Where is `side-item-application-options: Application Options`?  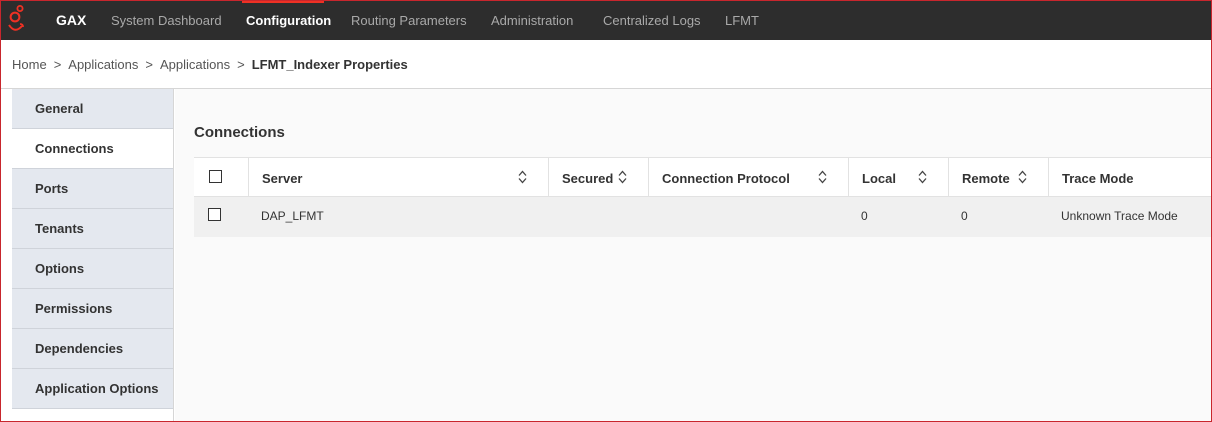 side-item-application-options: Application Options is located at coordinates (92, 389).